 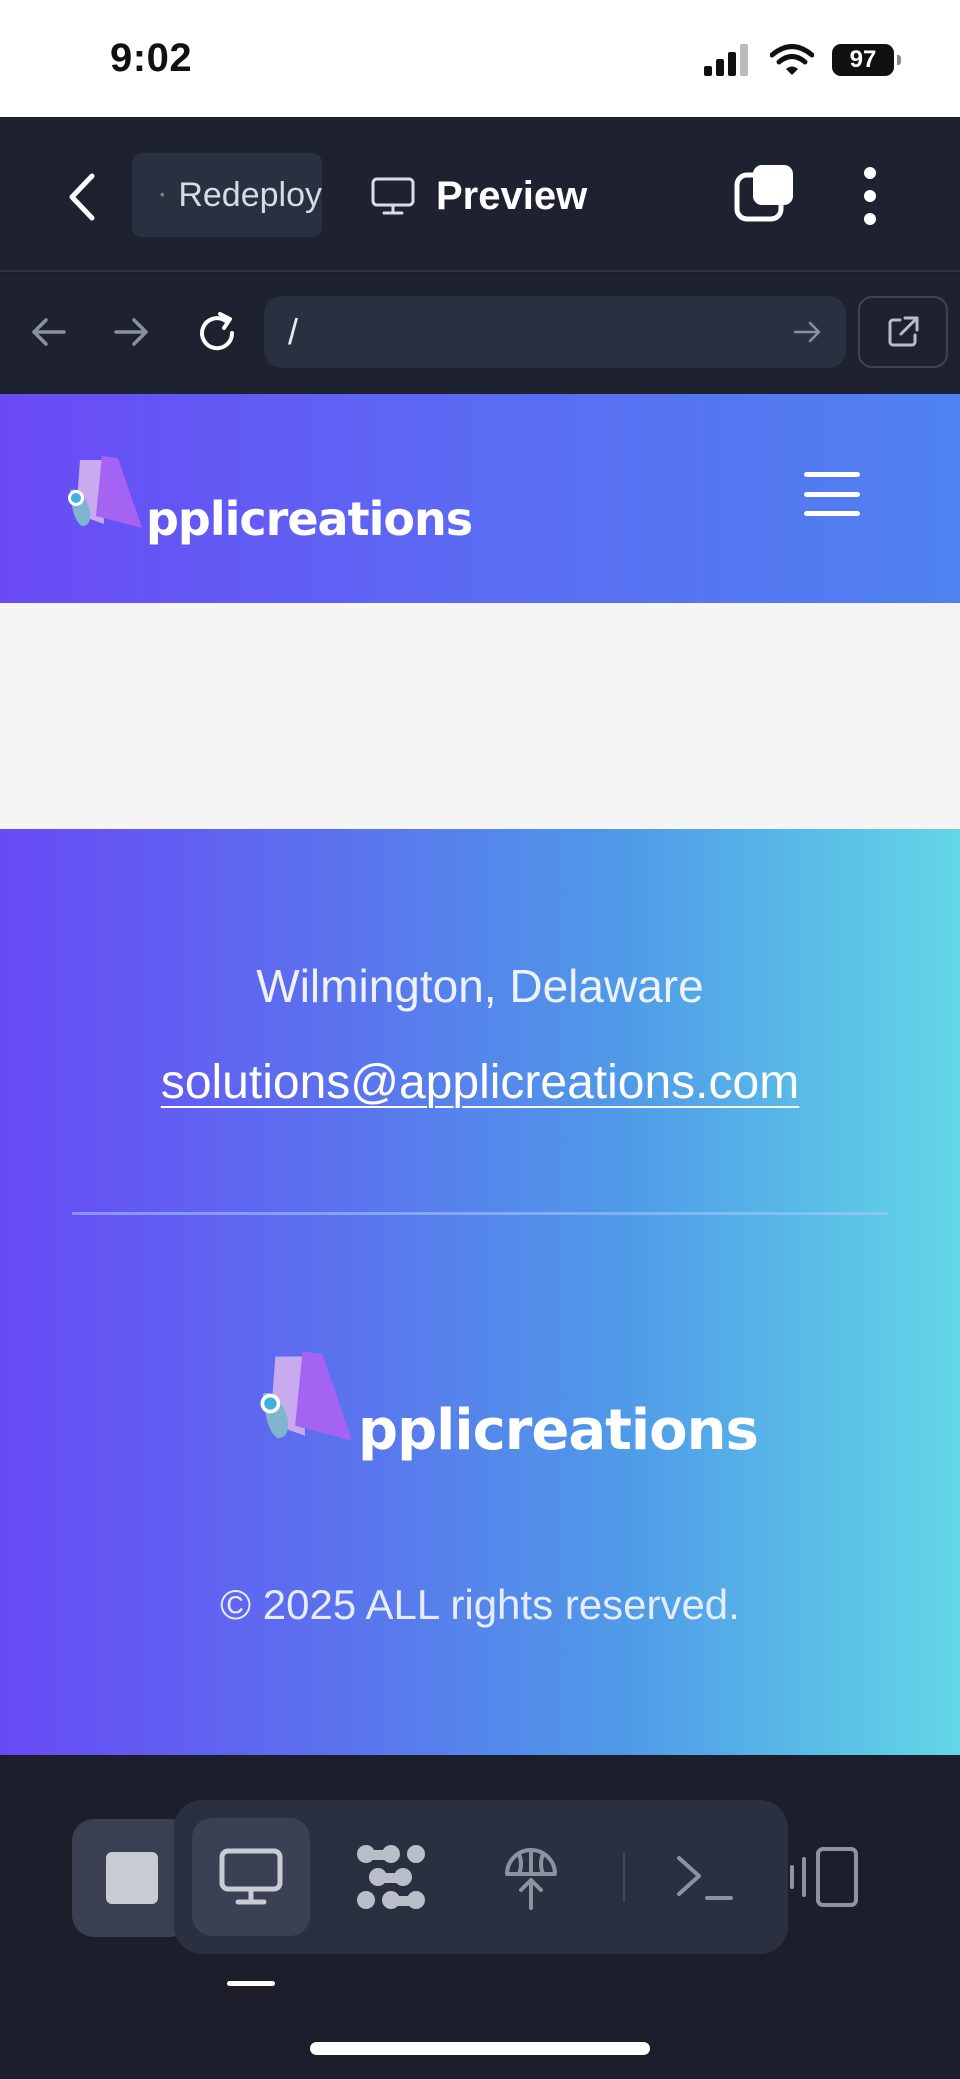 I want to click on dock-separator, so click(x=624, y=1877).